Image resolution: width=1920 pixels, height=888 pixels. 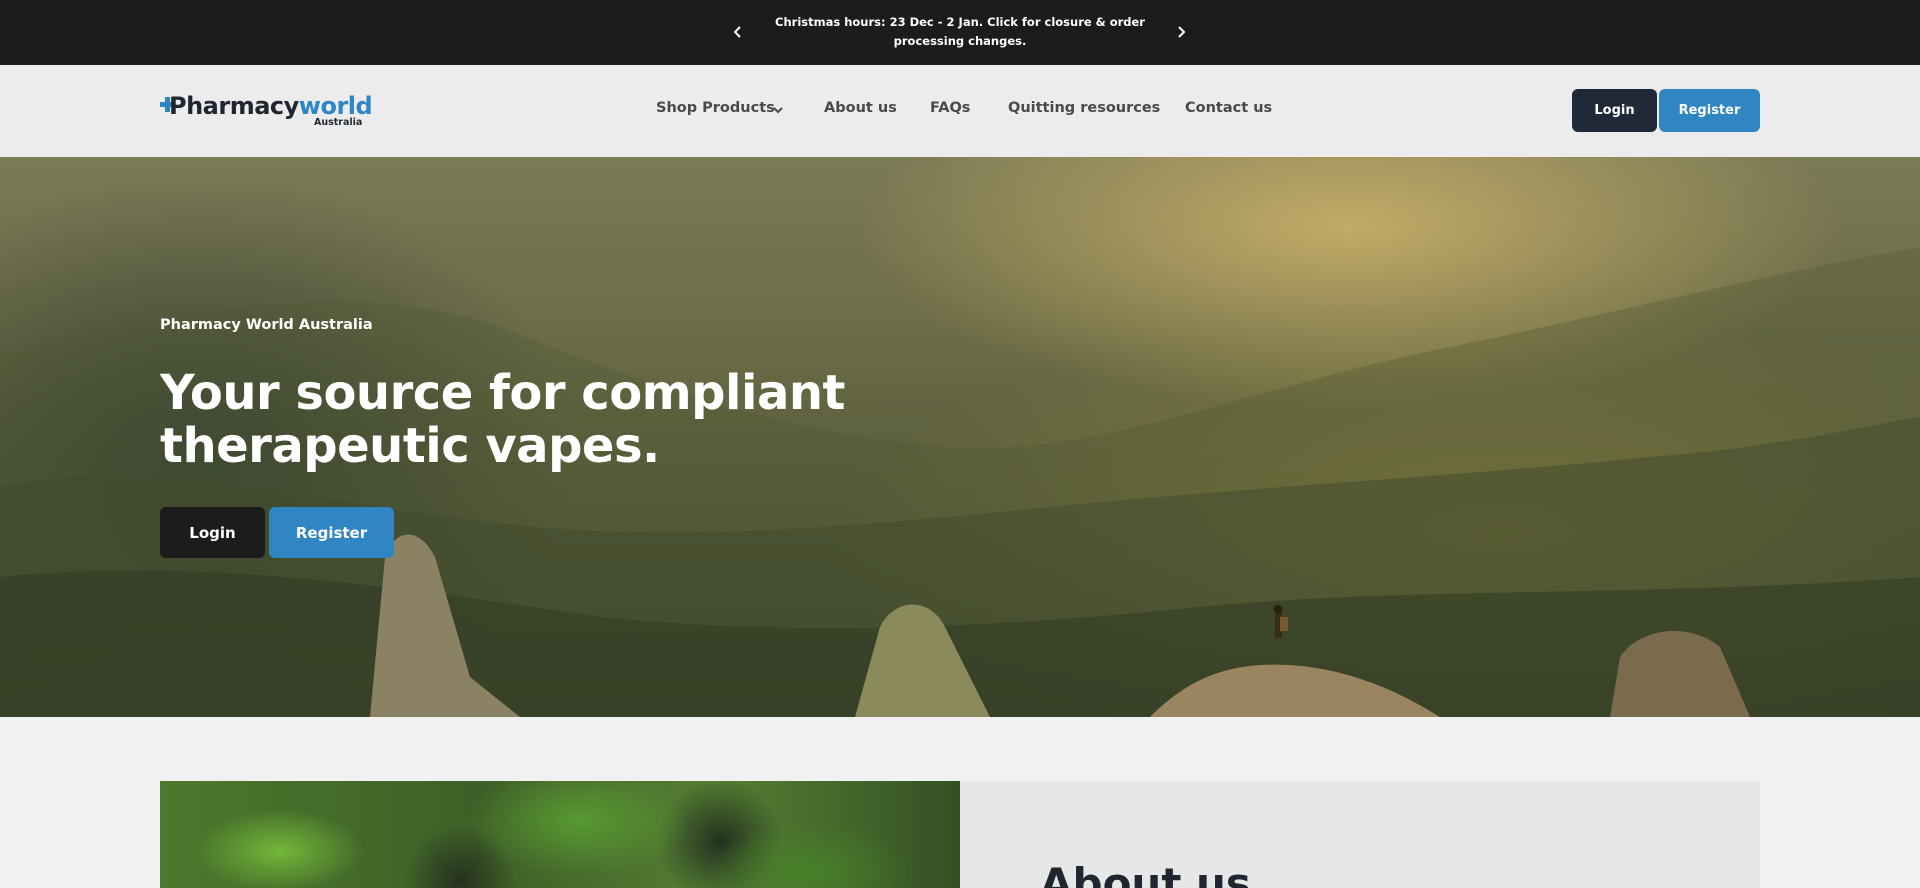 What do you see at coordinates (1709, 110) in the screenshot?
I see `header-register-button: Register` at bounding box center [1709, 110].